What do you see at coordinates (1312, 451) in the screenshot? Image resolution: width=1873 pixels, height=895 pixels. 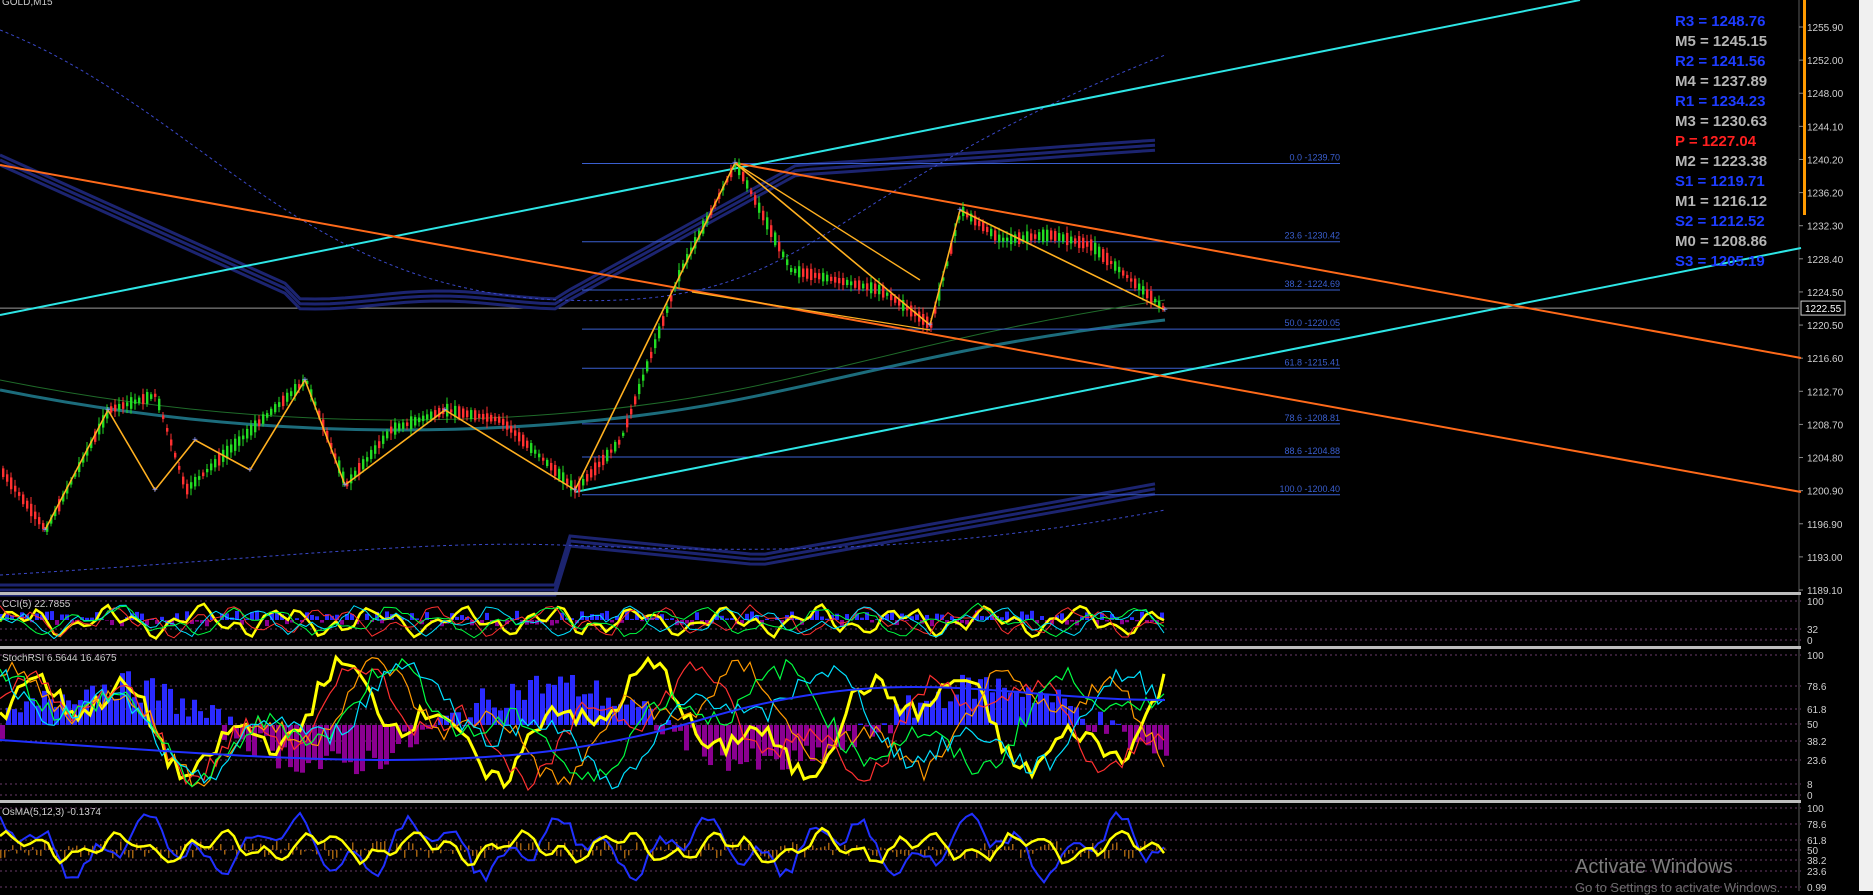 I see `fib-level-label: 88.6 -1204.88` at bounding box center [1312, 451].